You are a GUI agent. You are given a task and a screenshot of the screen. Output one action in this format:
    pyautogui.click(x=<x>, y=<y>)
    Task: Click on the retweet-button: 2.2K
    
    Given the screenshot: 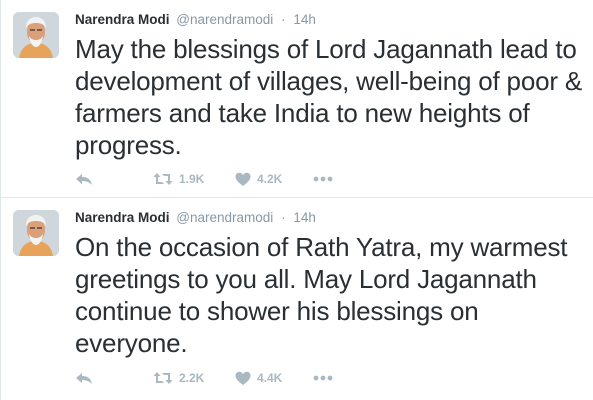 What is the action you would take?
    pyautogui.click(x=178, y=378)
    